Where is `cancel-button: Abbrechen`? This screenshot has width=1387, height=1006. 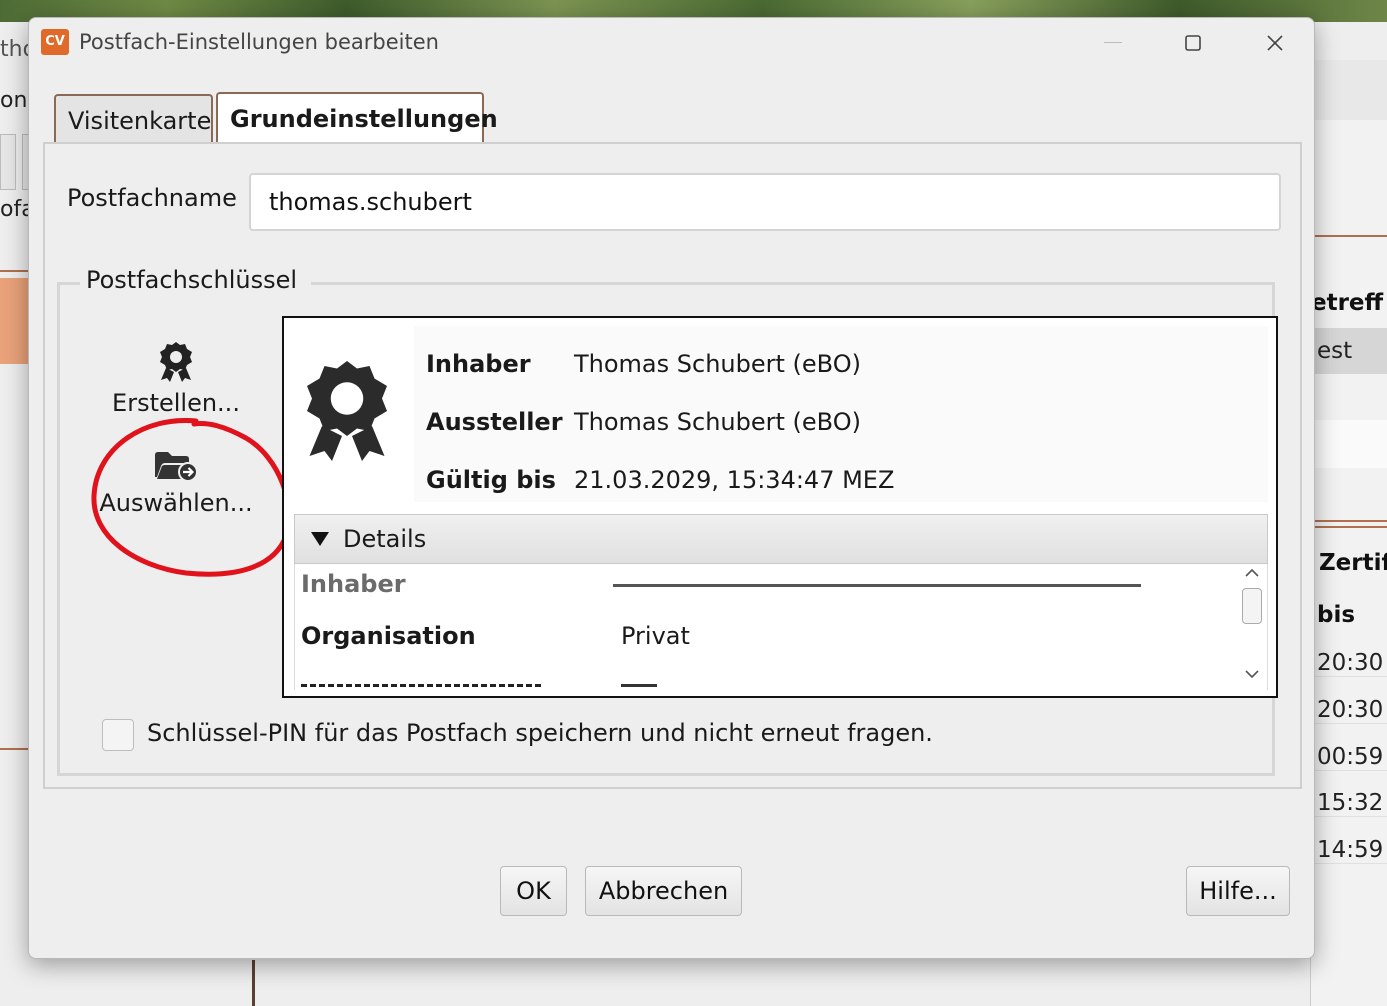 cancel-button: Abbrechen is located at coordinates (663, 891).